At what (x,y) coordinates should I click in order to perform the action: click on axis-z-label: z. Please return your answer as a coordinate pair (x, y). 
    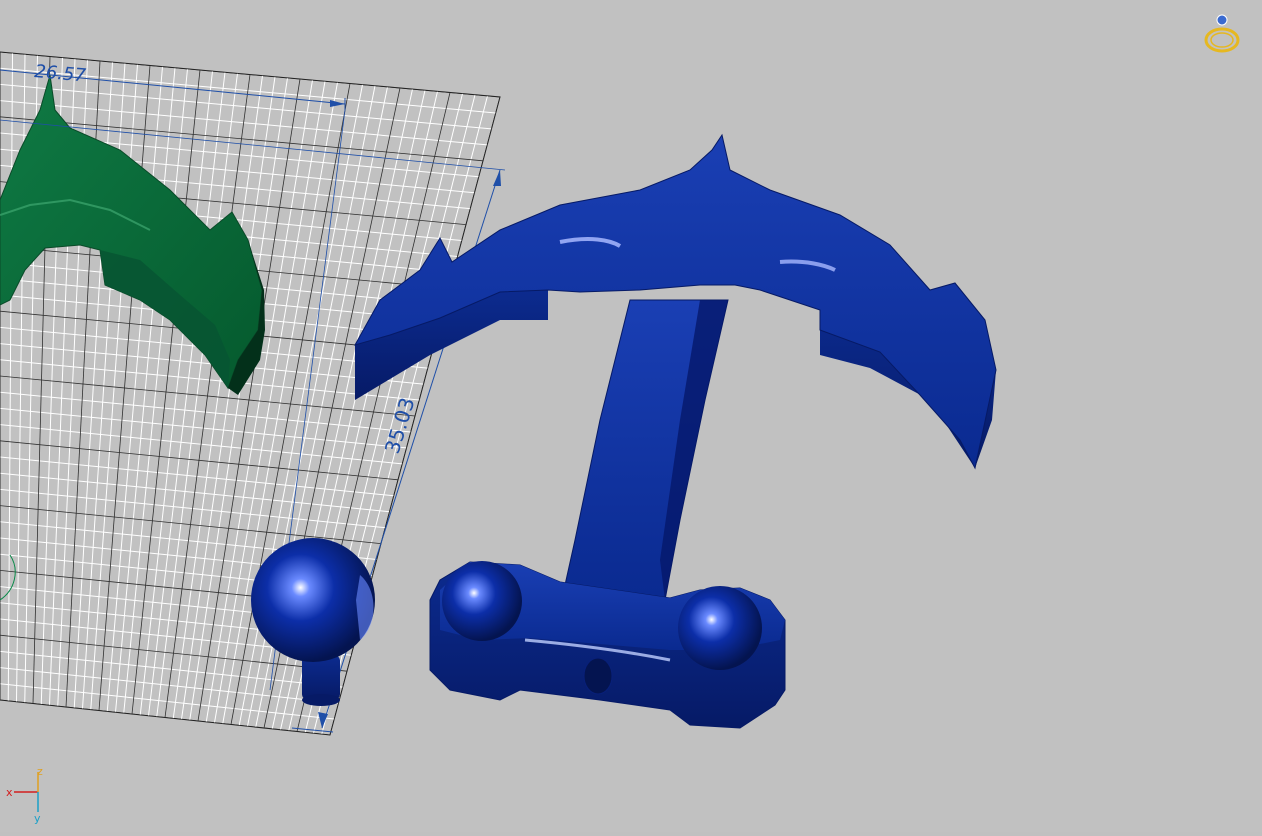
    Looking at the image, I should click on (40, 771).